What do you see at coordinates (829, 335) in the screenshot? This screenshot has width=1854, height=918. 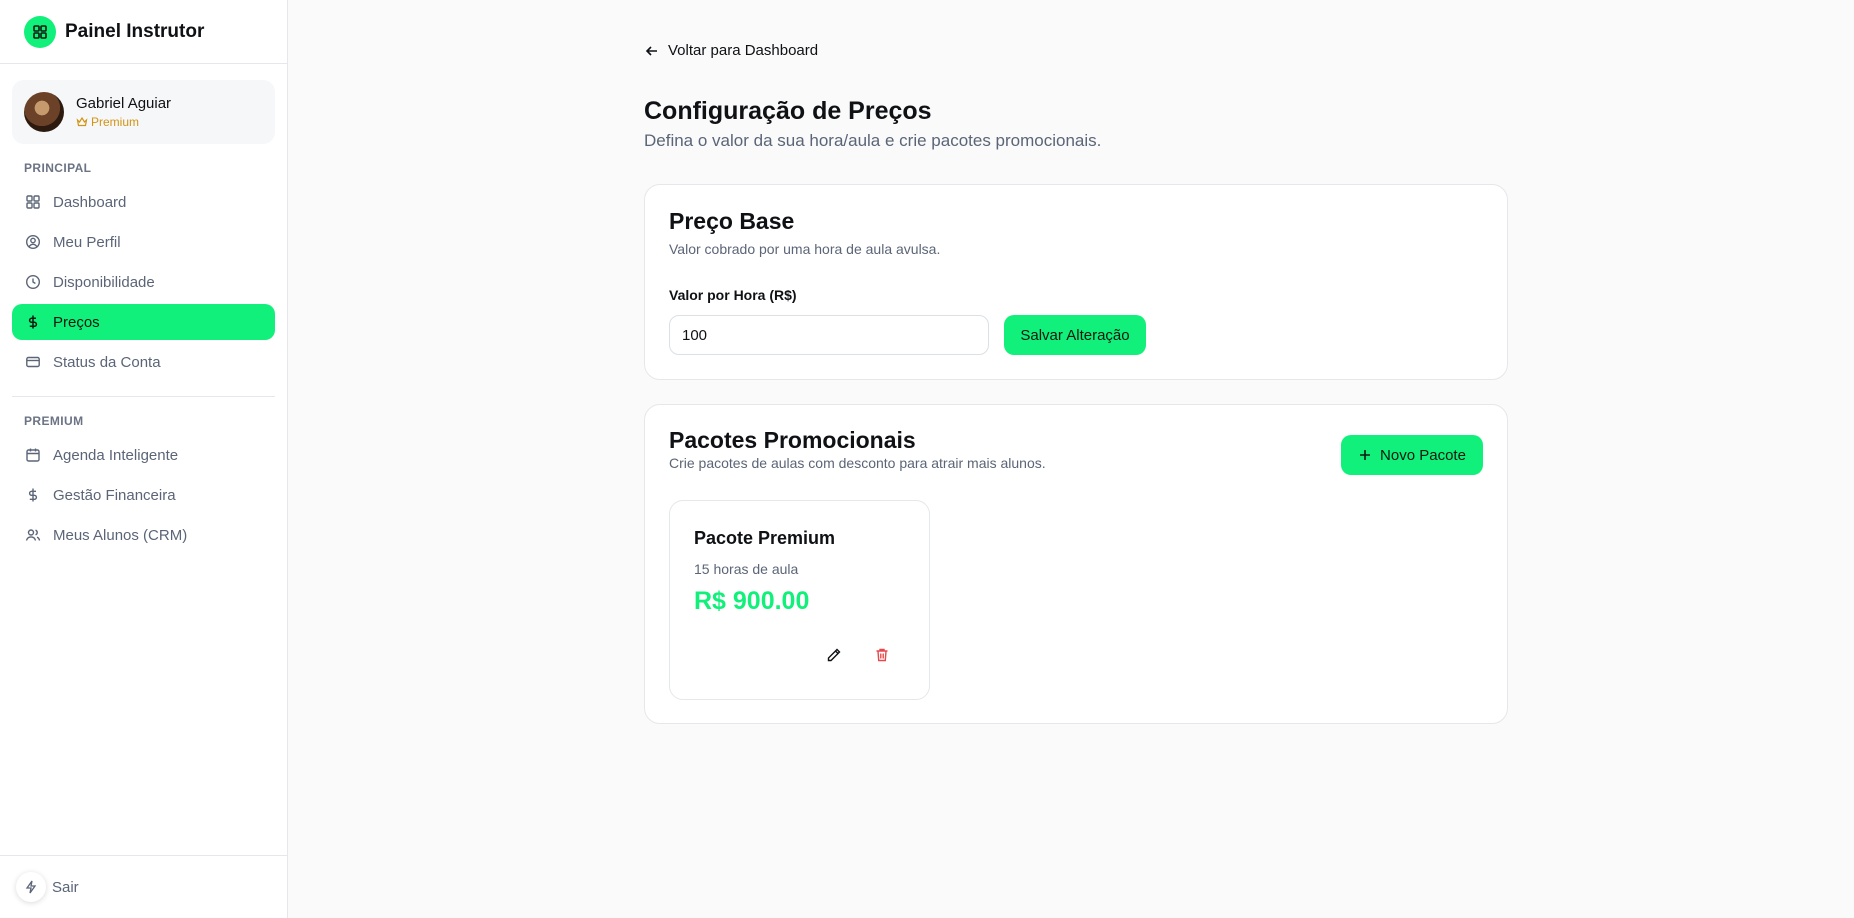 I see `hourly-rate-input` at bounding box center [829, 335].